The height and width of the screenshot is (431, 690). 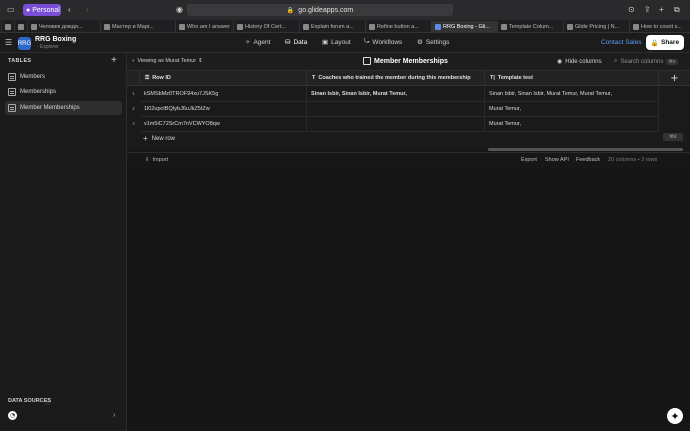 I want to click on nav-agent: ✧ Agent, so click(x=257, y=42).